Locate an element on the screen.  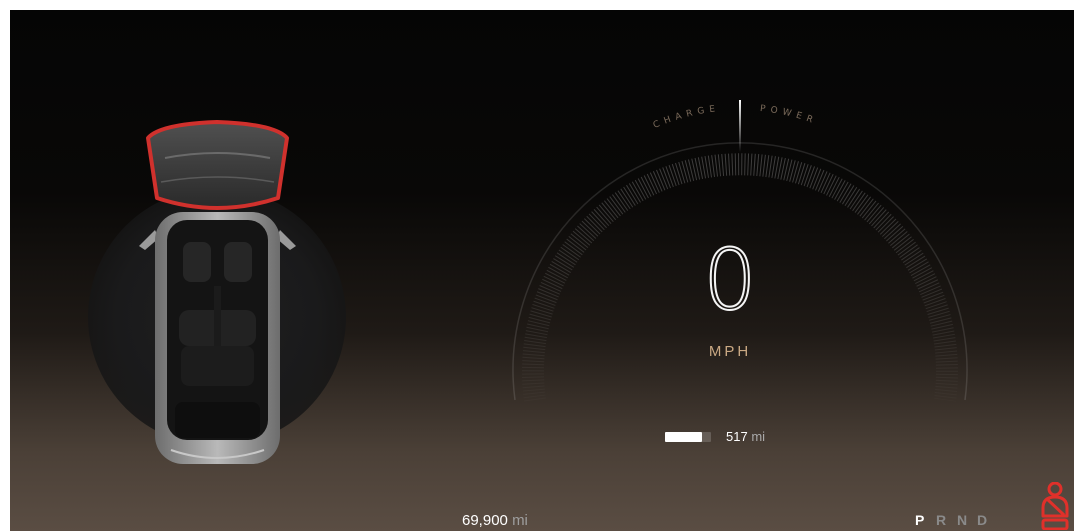
arc-label-left: CHARGE is located at coordinates (684, 117).